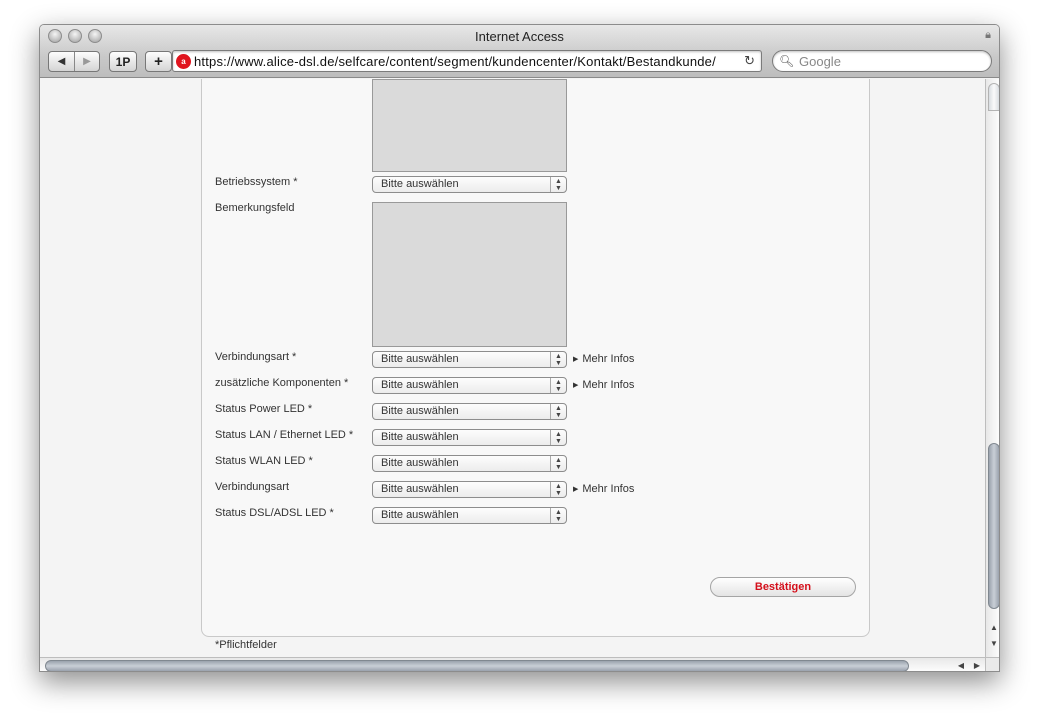 The height and width of the screenshot is (726, 1039). I want to click on label-status-lan-led: Status LAN / Ethernet LED *, so click(284, 435).